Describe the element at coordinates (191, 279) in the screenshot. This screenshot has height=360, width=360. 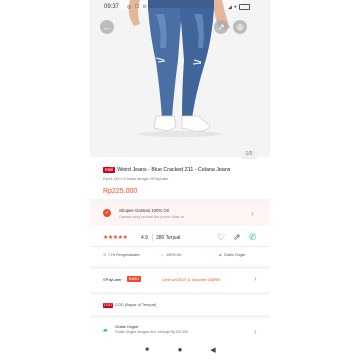
I see `spaylater-desc: Limit s/d 50JT & Voucher 250RB` at that location.